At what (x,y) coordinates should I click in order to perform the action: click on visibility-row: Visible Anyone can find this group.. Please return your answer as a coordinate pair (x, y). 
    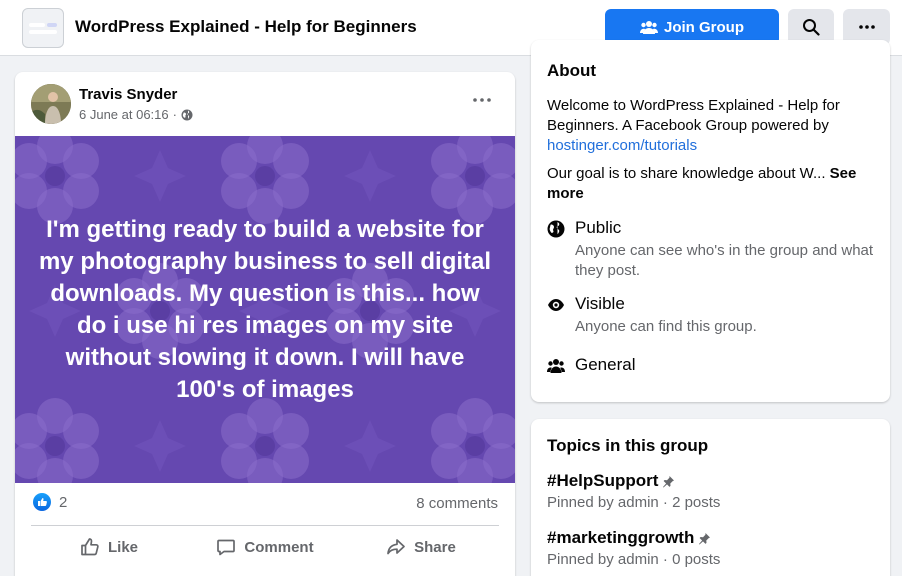
    Looking at the image, I should click on (714, 316).